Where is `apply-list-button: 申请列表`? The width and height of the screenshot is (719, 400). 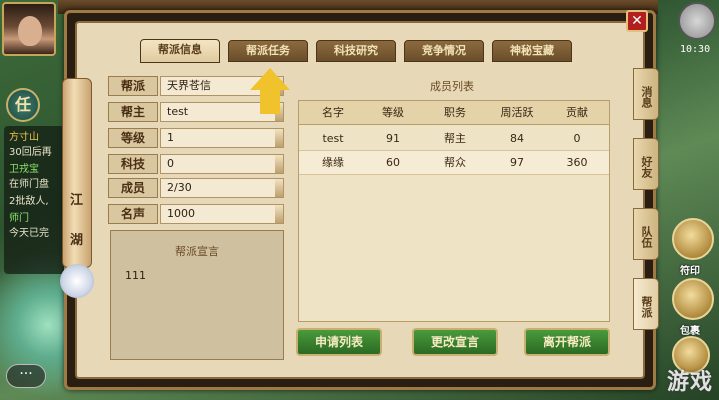
apply-list-button: 申请列表 is located at coordinates (339, 342).